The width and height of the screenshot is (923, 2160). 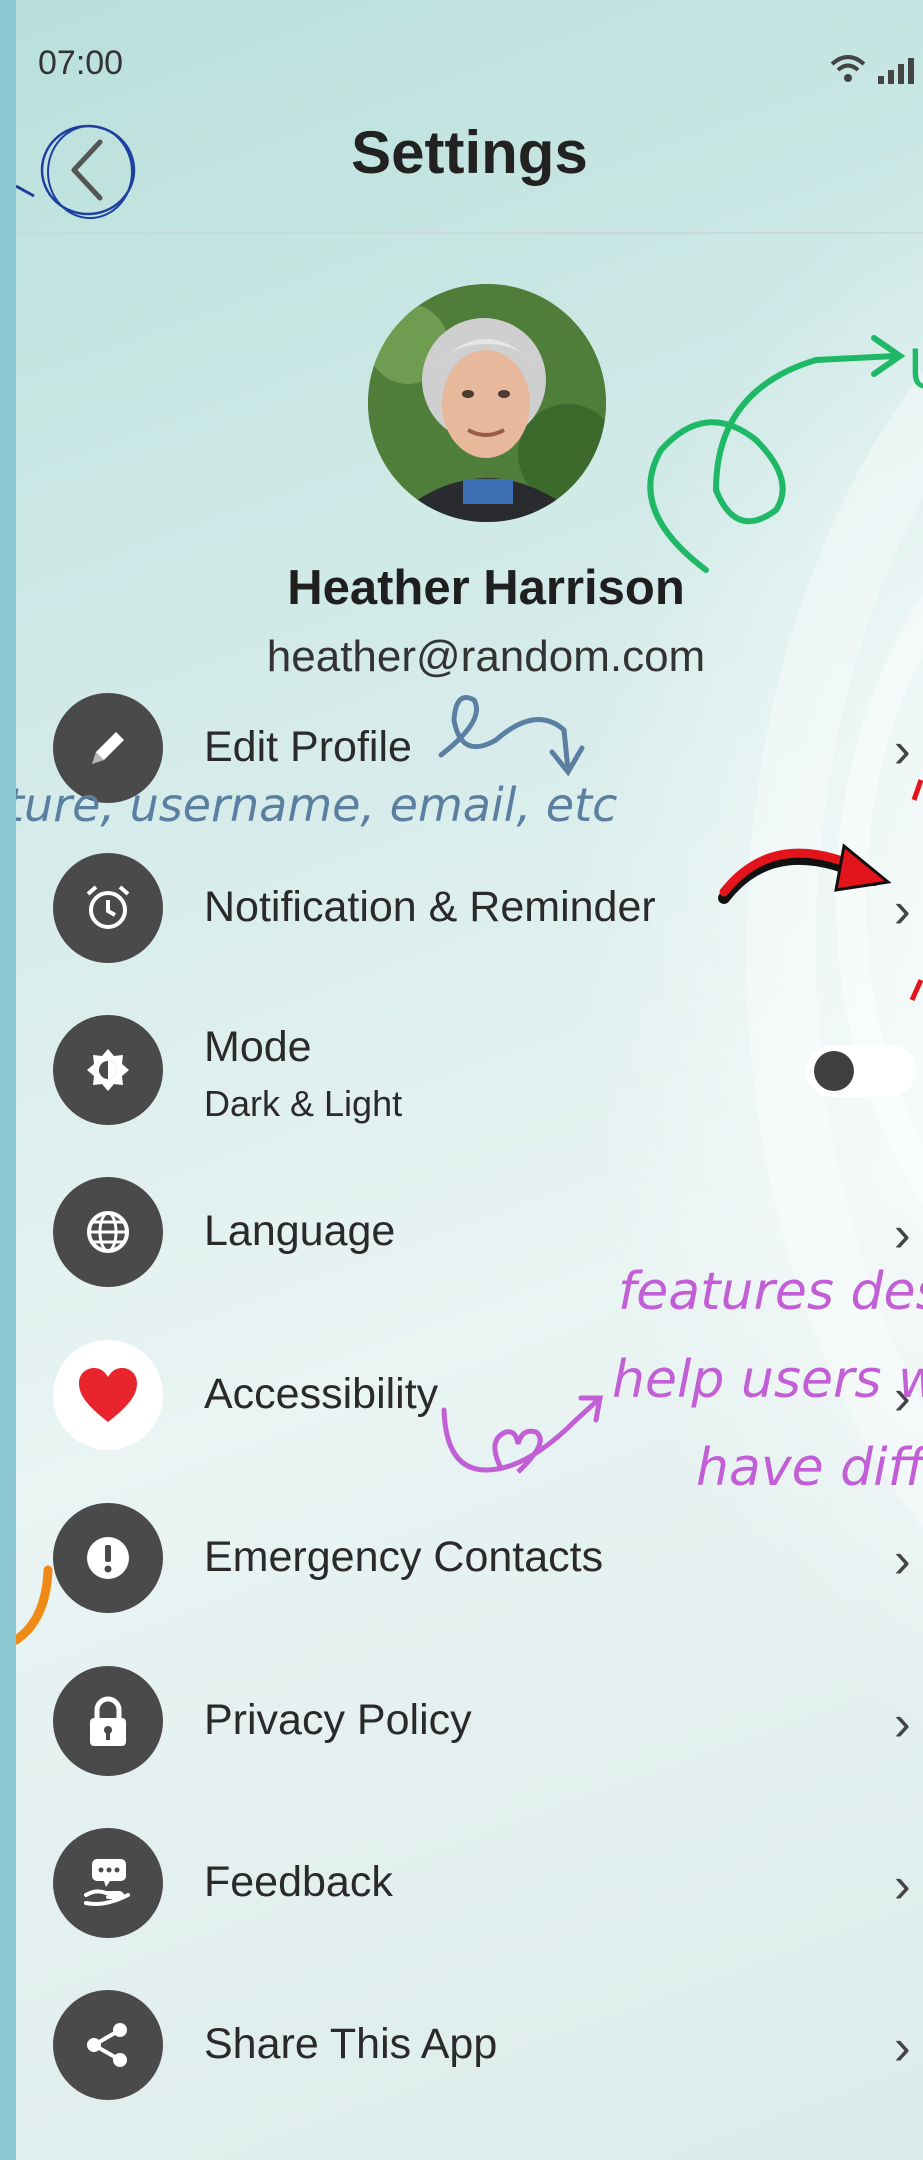 I want to click on left-edge-strip, so click(x=8, y=1080).